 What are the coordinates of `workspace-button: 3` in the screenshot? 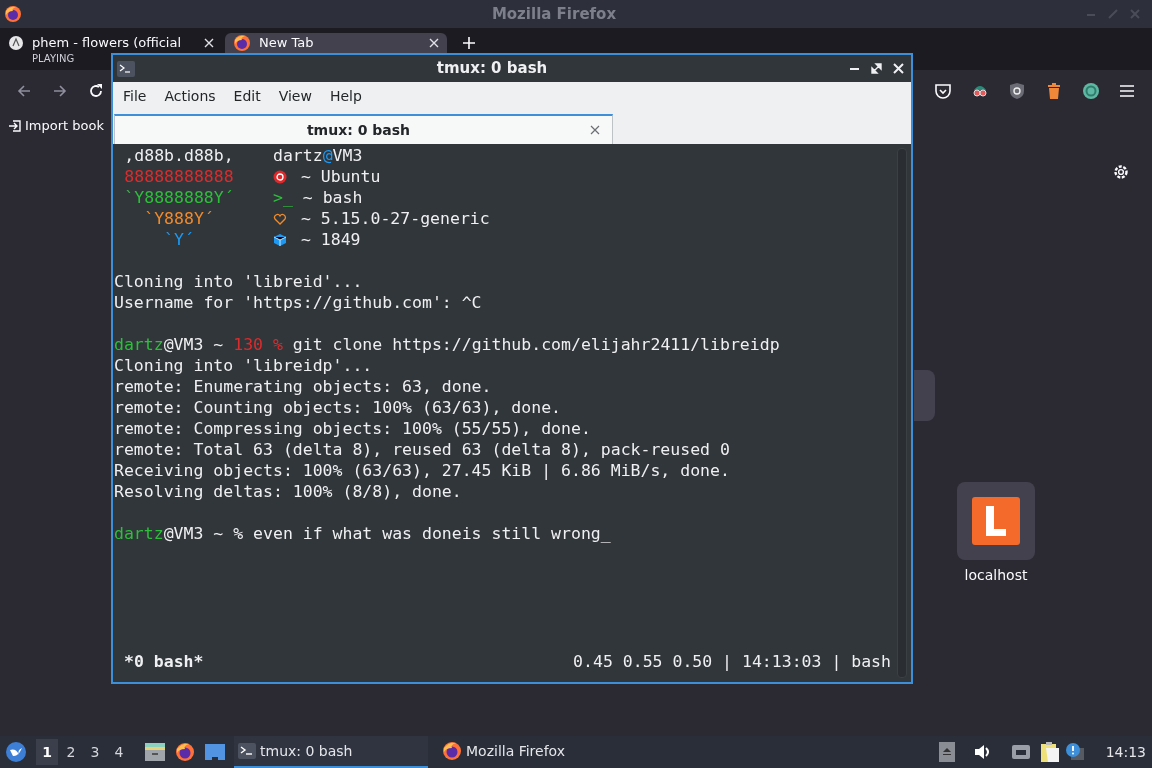 It's located at (95, 752).